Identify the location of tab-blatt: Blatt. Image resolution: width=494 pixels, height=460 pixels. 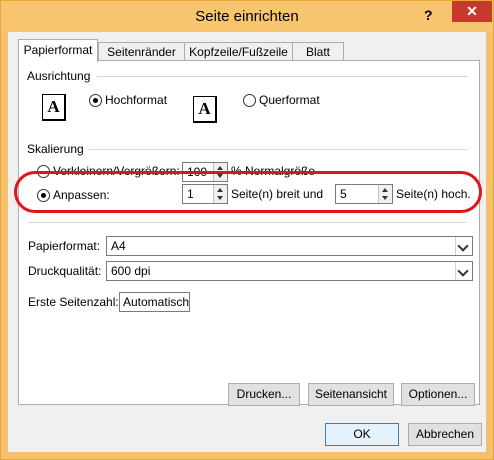
(318, 51).